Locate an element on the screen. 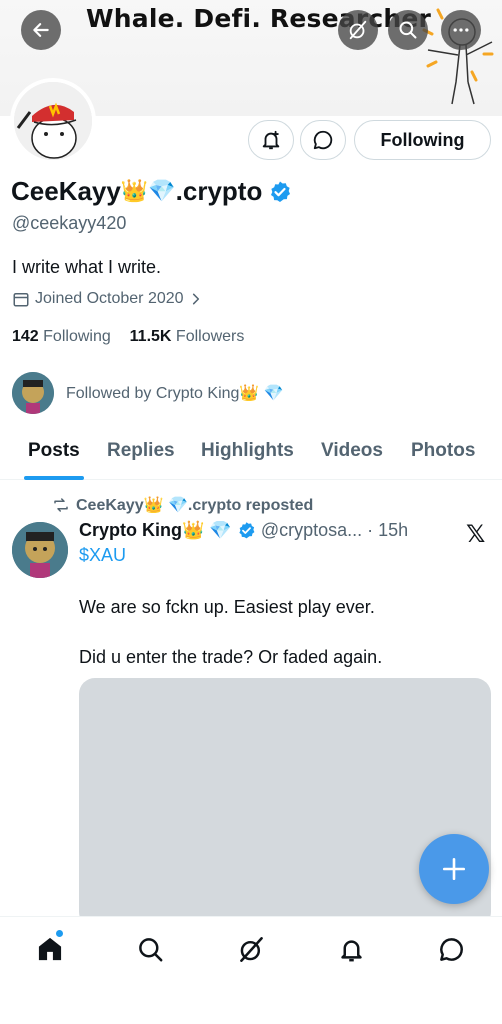 Image resolution: width=502 pixels, height=1024 pixels. plus-icon is located at coordinates (454, 869).